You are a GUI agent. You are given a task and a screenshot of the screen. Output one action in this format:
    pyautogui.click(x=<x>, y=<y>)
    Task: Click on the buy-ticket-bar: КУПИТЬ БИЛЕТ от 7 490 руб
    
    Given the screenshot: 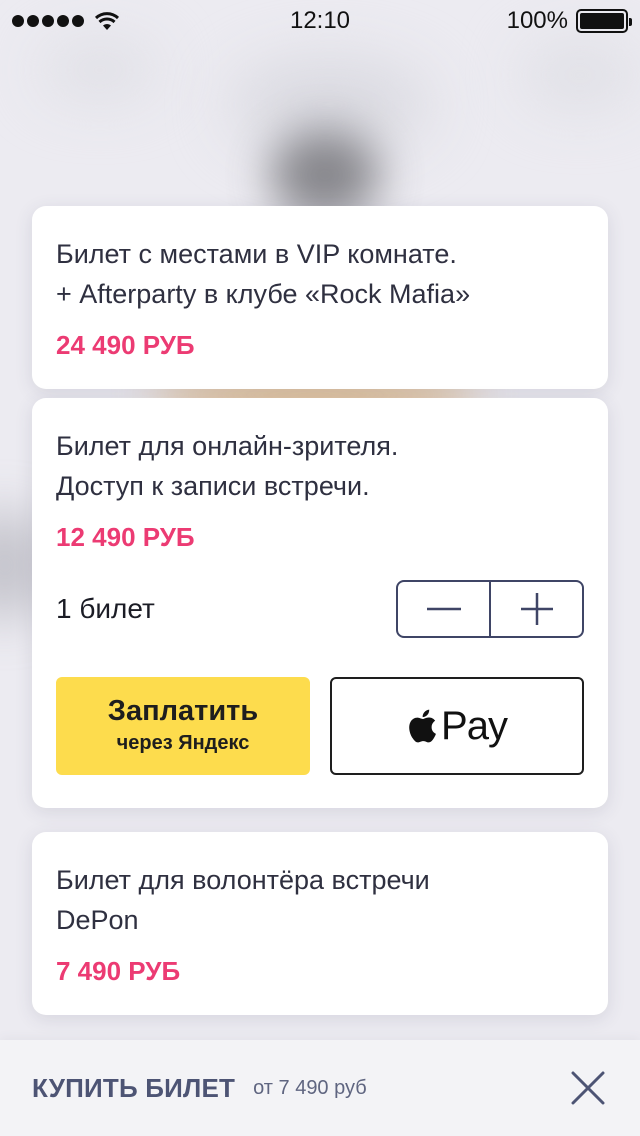 What is the action you would take?
    pyautogui.click(x=320, y=1088)
    